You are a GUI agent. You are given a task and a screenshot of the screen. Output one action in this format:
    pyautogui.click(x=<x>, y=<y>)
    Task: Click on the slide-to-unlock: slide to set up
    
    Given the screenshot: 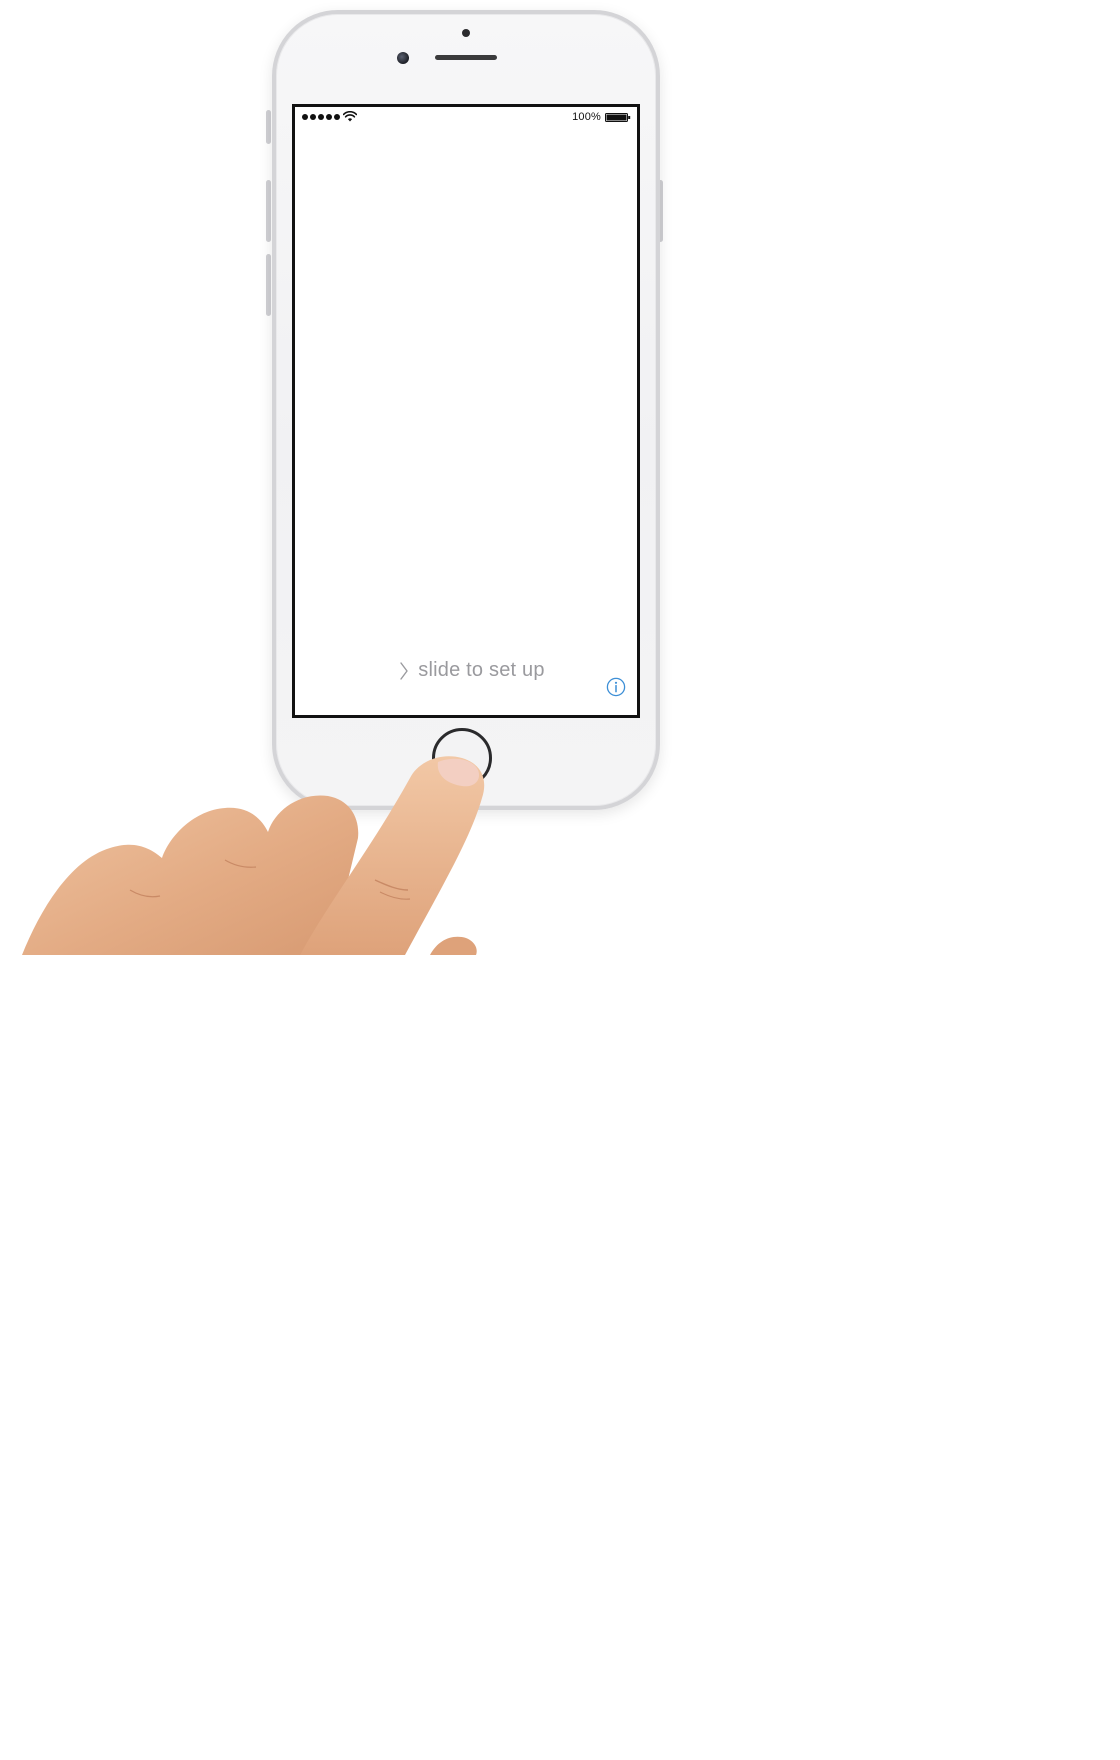 What is the action you would take?
    pyautogui.click(x=466, y=673)
    